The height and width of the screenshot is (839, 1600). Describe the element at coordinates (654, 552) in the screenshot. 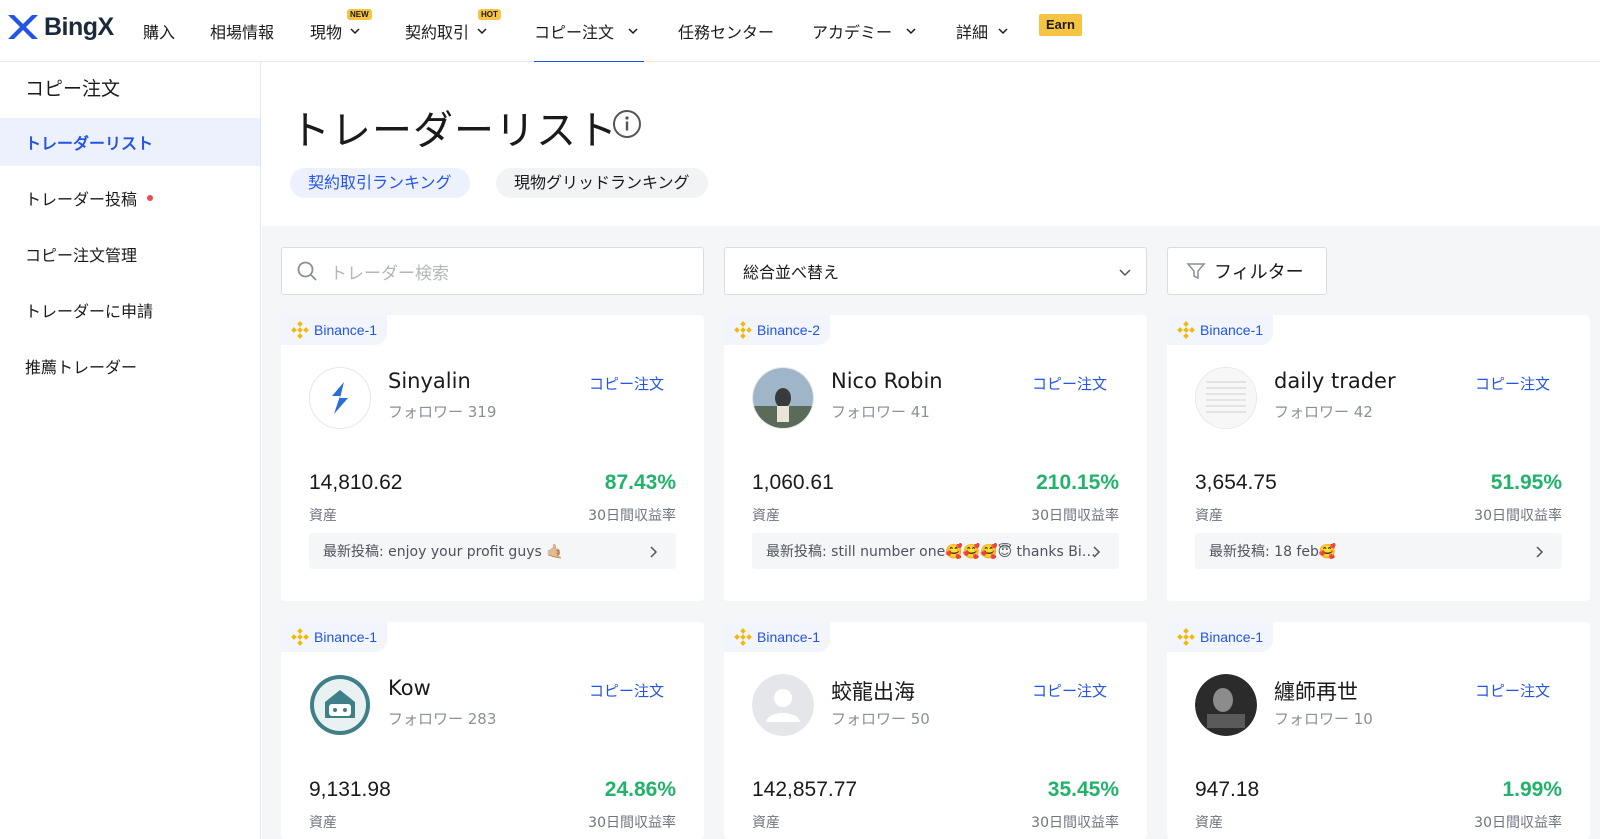

I see `chevron-right-icon` at that location.